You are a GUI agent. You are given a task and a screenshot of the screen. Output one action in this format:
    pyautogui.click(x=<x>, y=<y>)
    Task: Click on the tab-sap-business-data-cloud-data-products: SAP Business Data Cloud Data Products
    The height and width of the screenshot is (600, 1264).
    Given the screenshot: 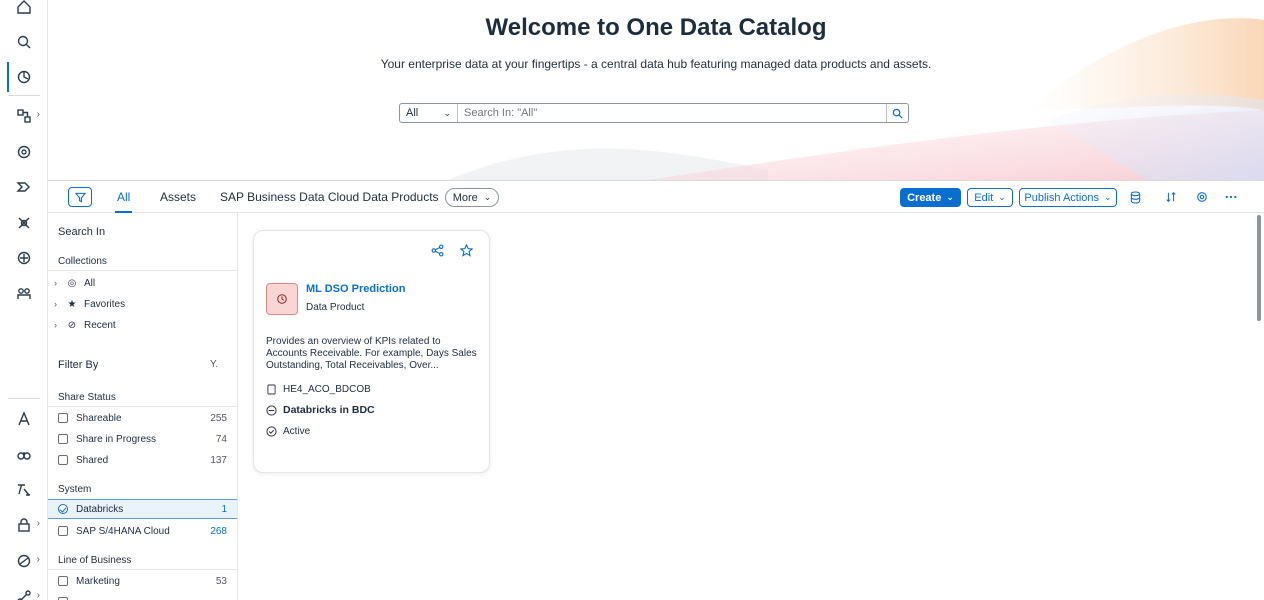 What is the action you would take?
    pyautogui.click(x=329, y=197)
    